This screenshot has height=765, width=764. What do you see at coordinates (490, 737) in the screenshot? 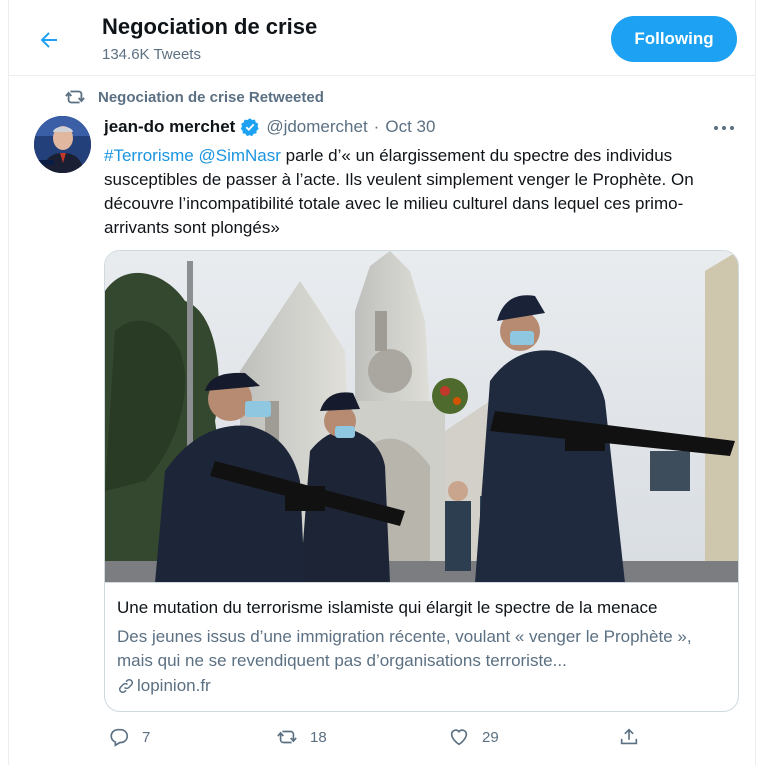
I see `like-count: 29` at bounding box center [490, 737].